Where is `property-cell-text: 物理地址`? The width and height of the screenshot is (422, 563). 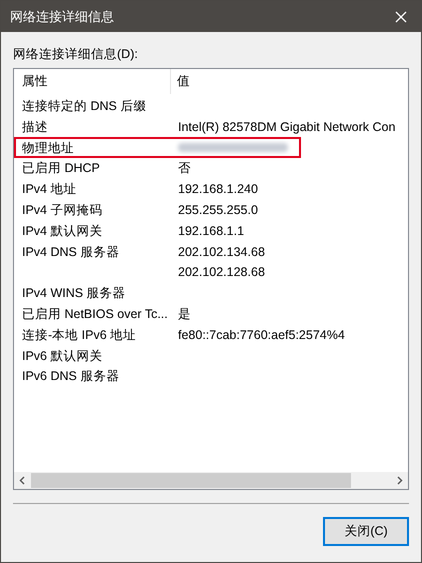
property-cell-text: 物理地址 is located at coordinates (48, 148).